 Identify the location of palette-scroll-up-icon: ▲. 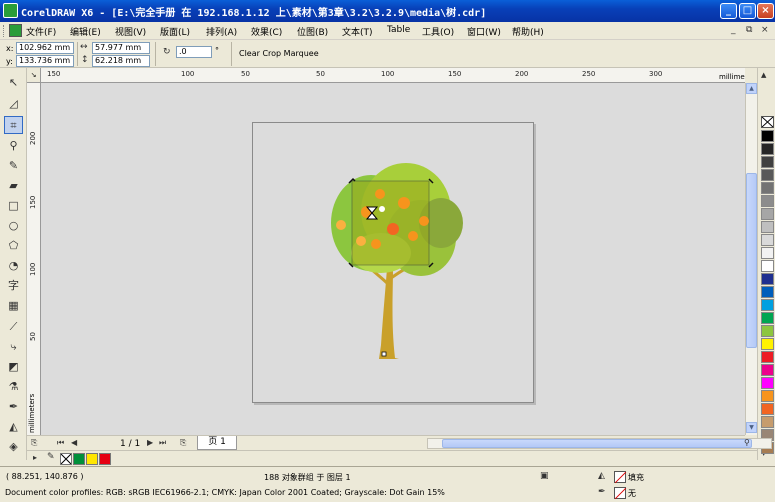
(763, 75).